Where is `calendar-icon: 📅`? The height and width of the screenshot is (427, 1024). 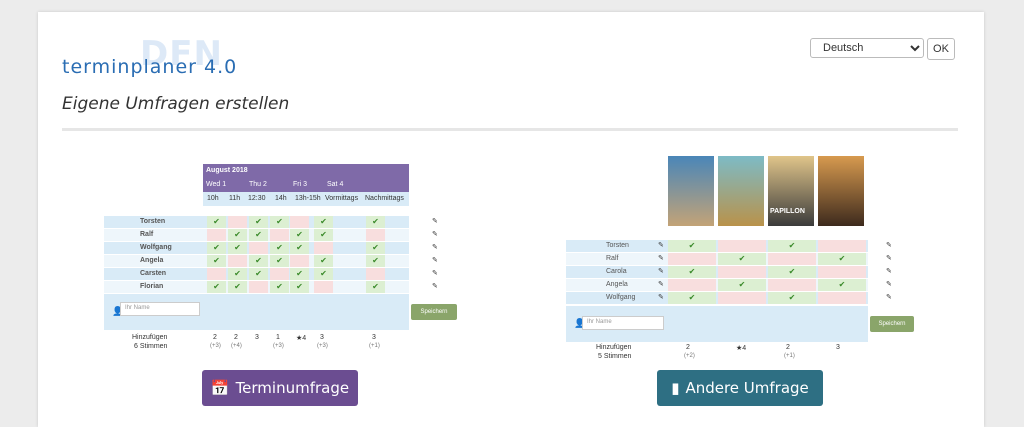 calendar-icon: 📅 is located at coordinates (220, 388).